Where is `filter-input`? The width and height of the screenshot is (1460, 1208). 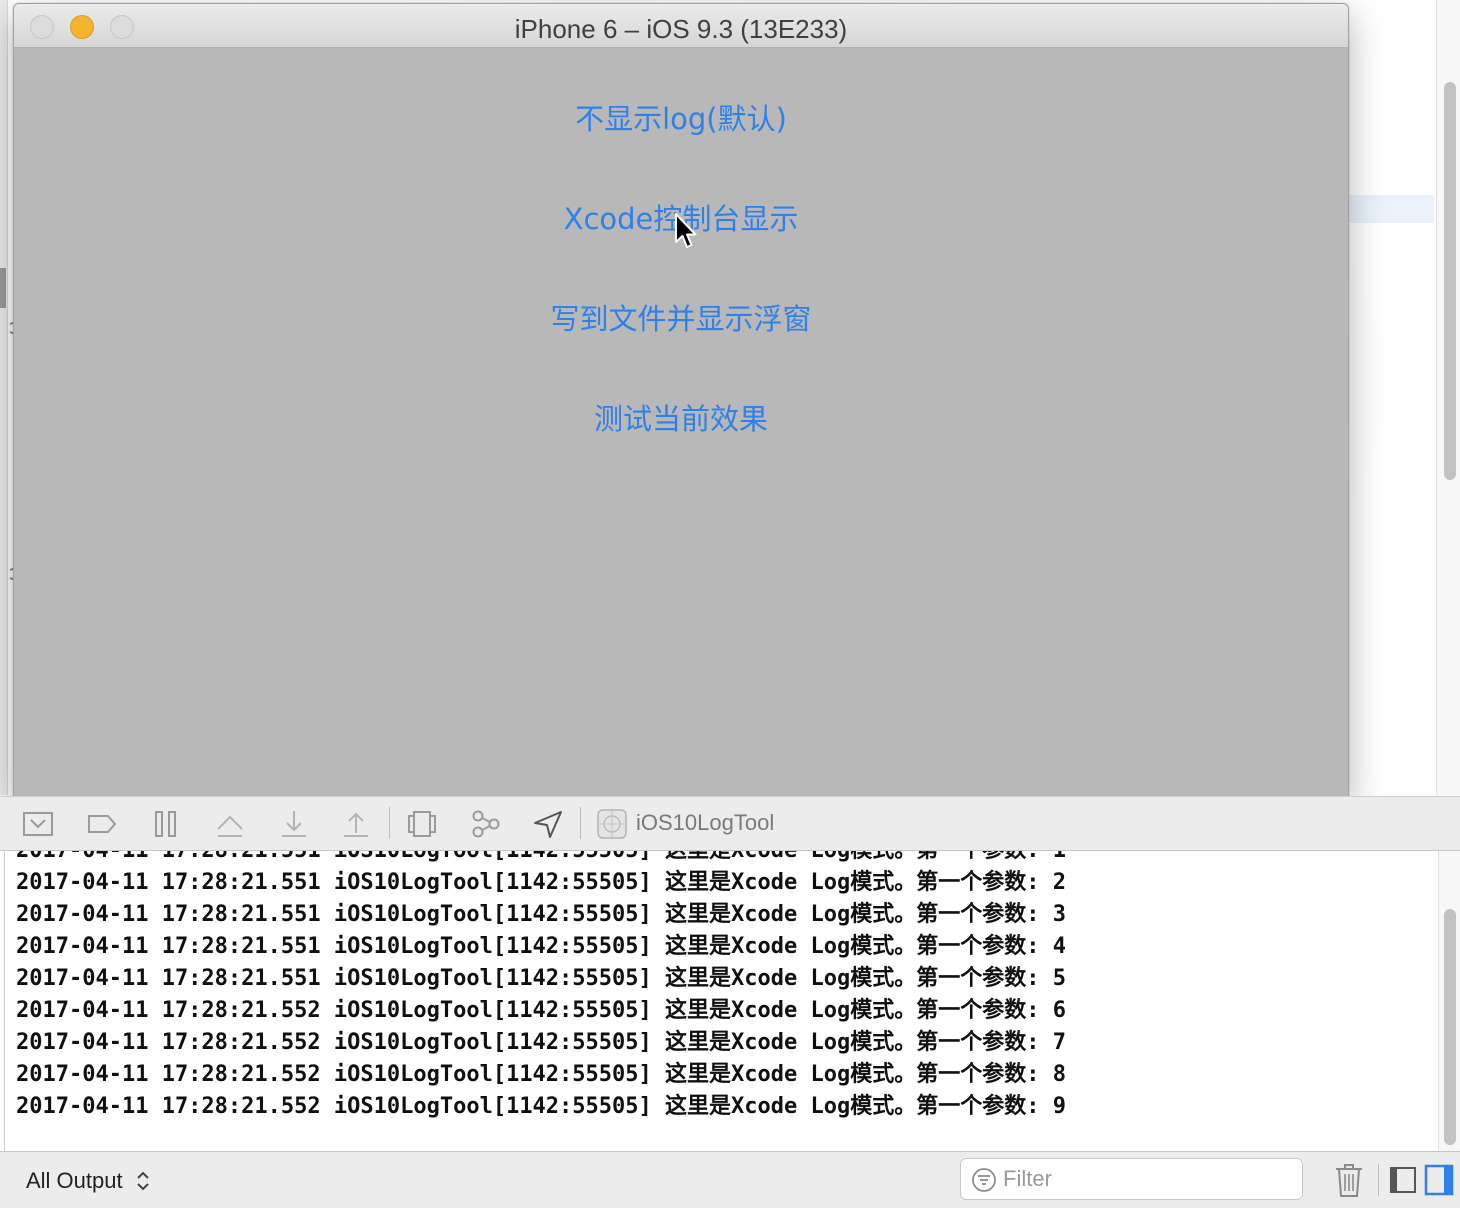
filter-input is located at coordinates (1148, 1179).